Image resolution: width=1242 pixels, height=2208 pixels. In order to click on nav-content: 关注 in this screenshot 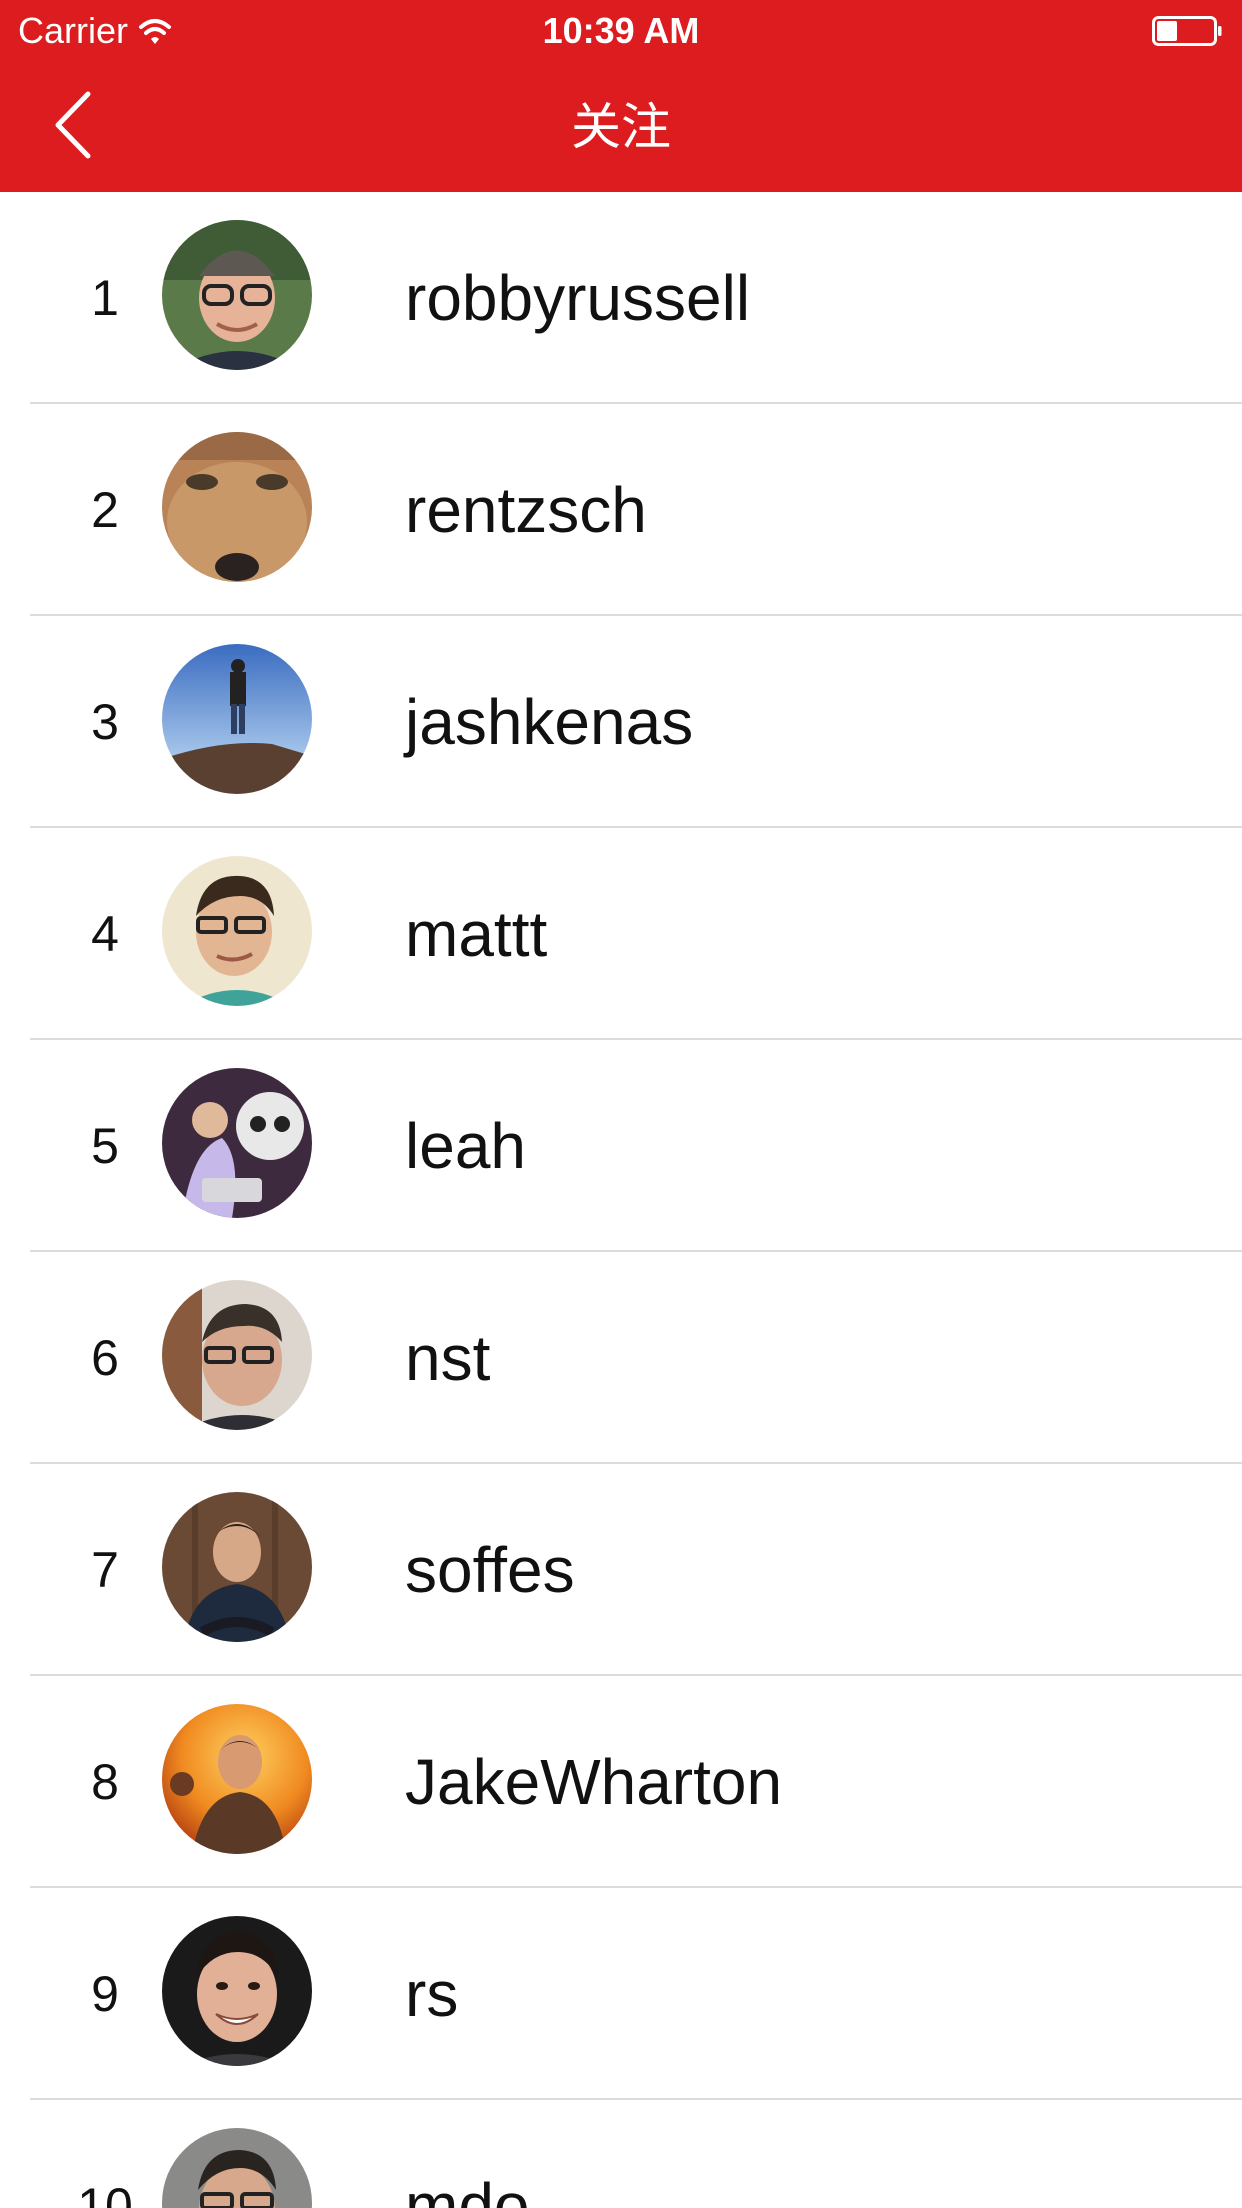, I will do `click(621, 127)`.